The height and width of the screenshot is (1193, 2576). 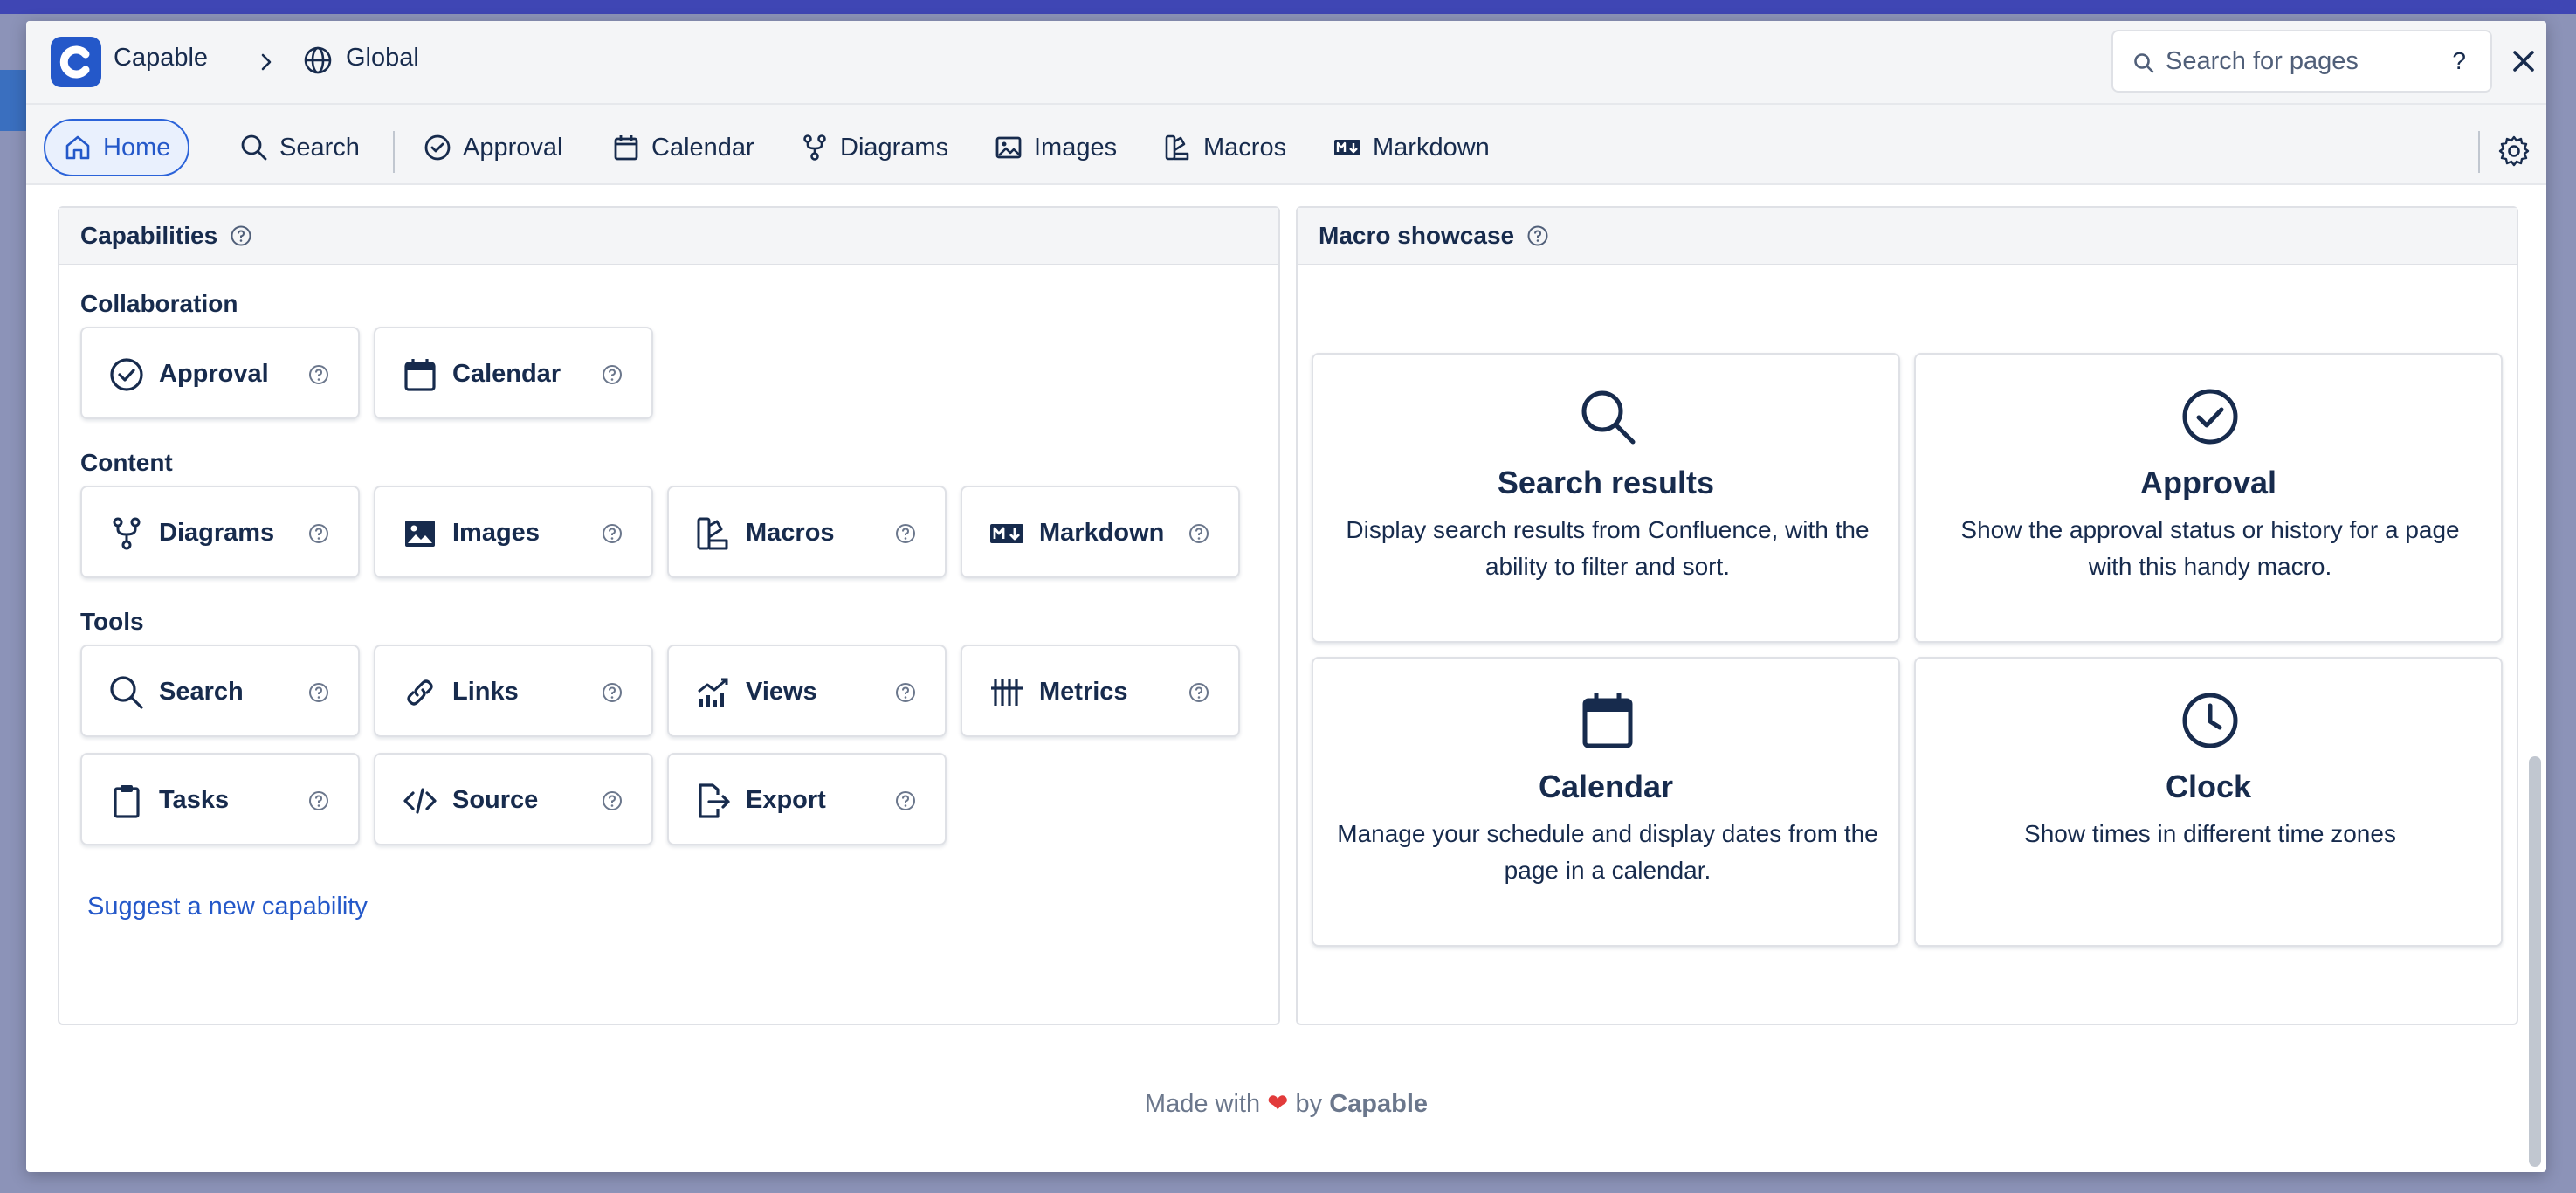 I want to click on nav-diagrams: Diagrams, so click(x=874, y=147).